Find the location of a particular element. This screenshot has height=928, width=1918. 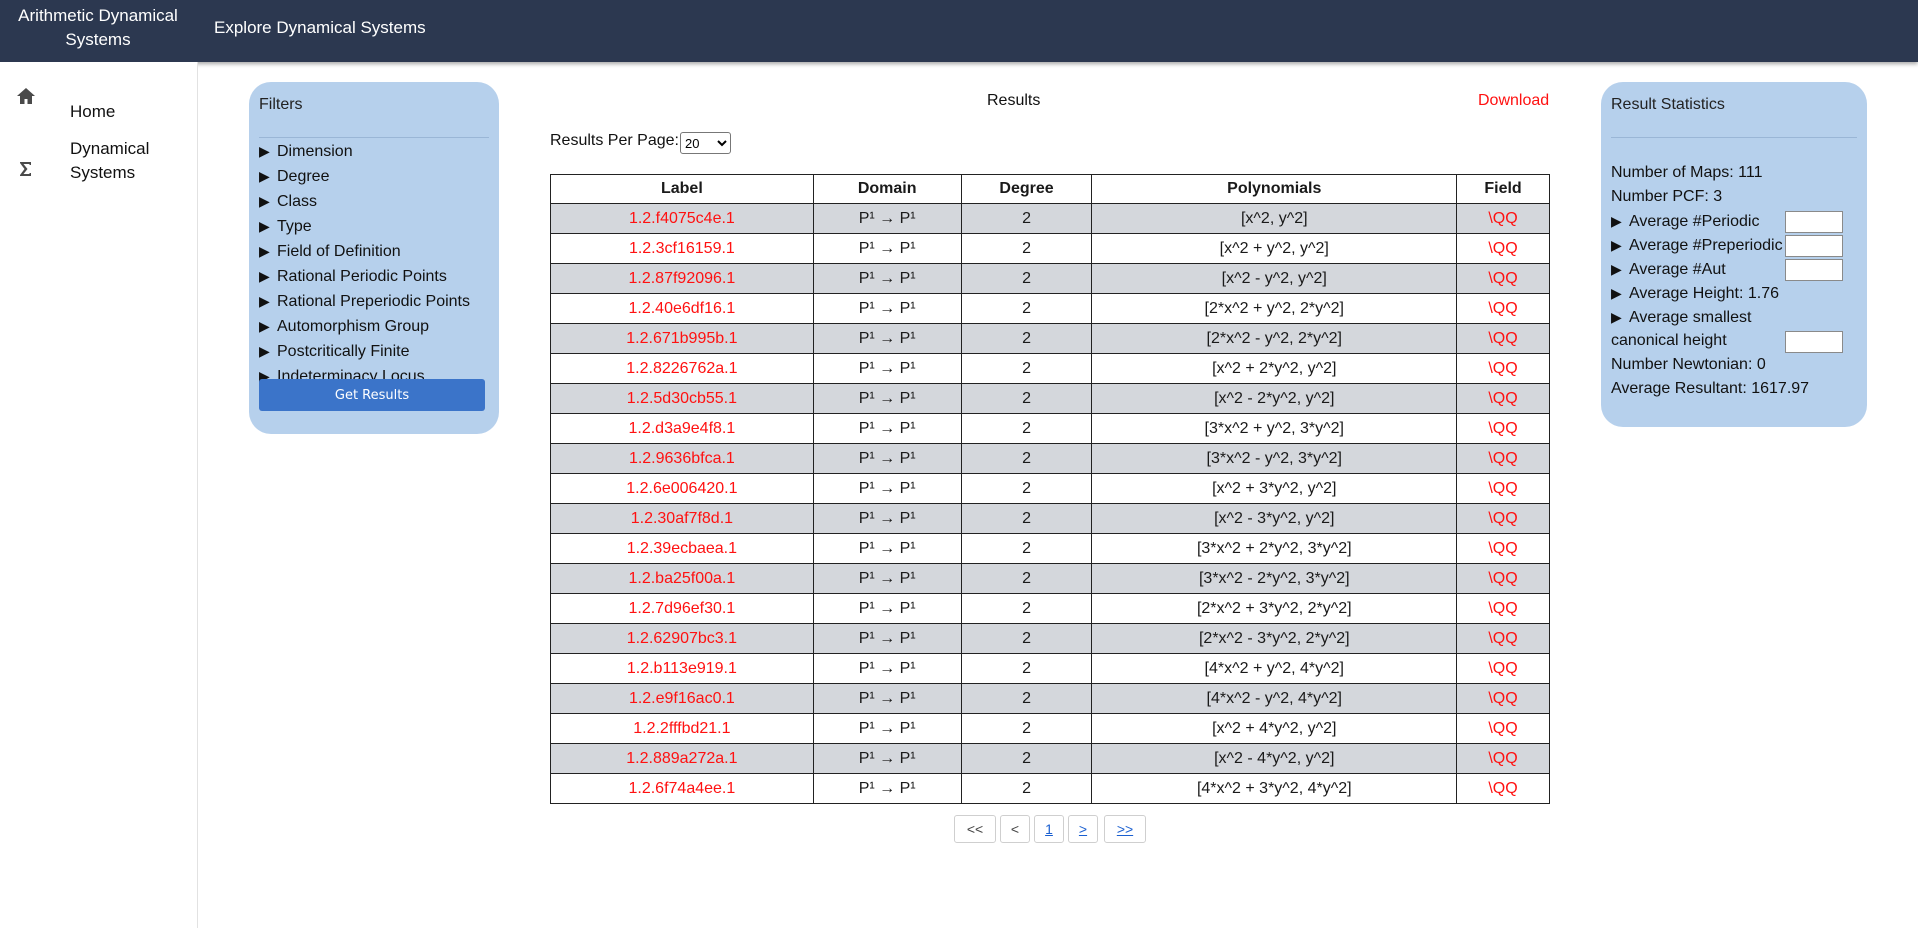

cell-label-text: 1.2.9636bfca.1 is located at coordinates (682, 458).